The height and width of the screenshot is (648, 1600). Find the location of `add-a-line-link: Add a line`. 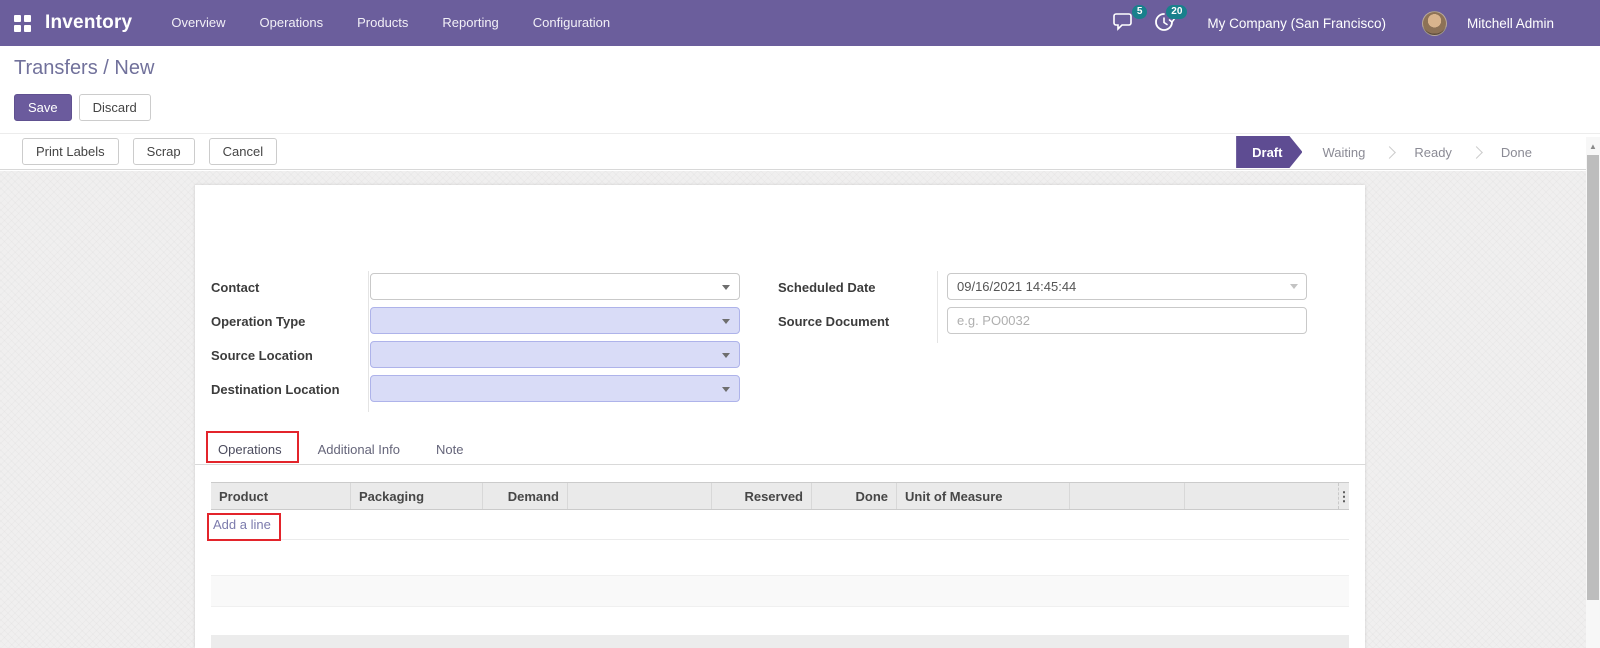

add-a-line-link: Add a line is located at coordinates (242, 524).